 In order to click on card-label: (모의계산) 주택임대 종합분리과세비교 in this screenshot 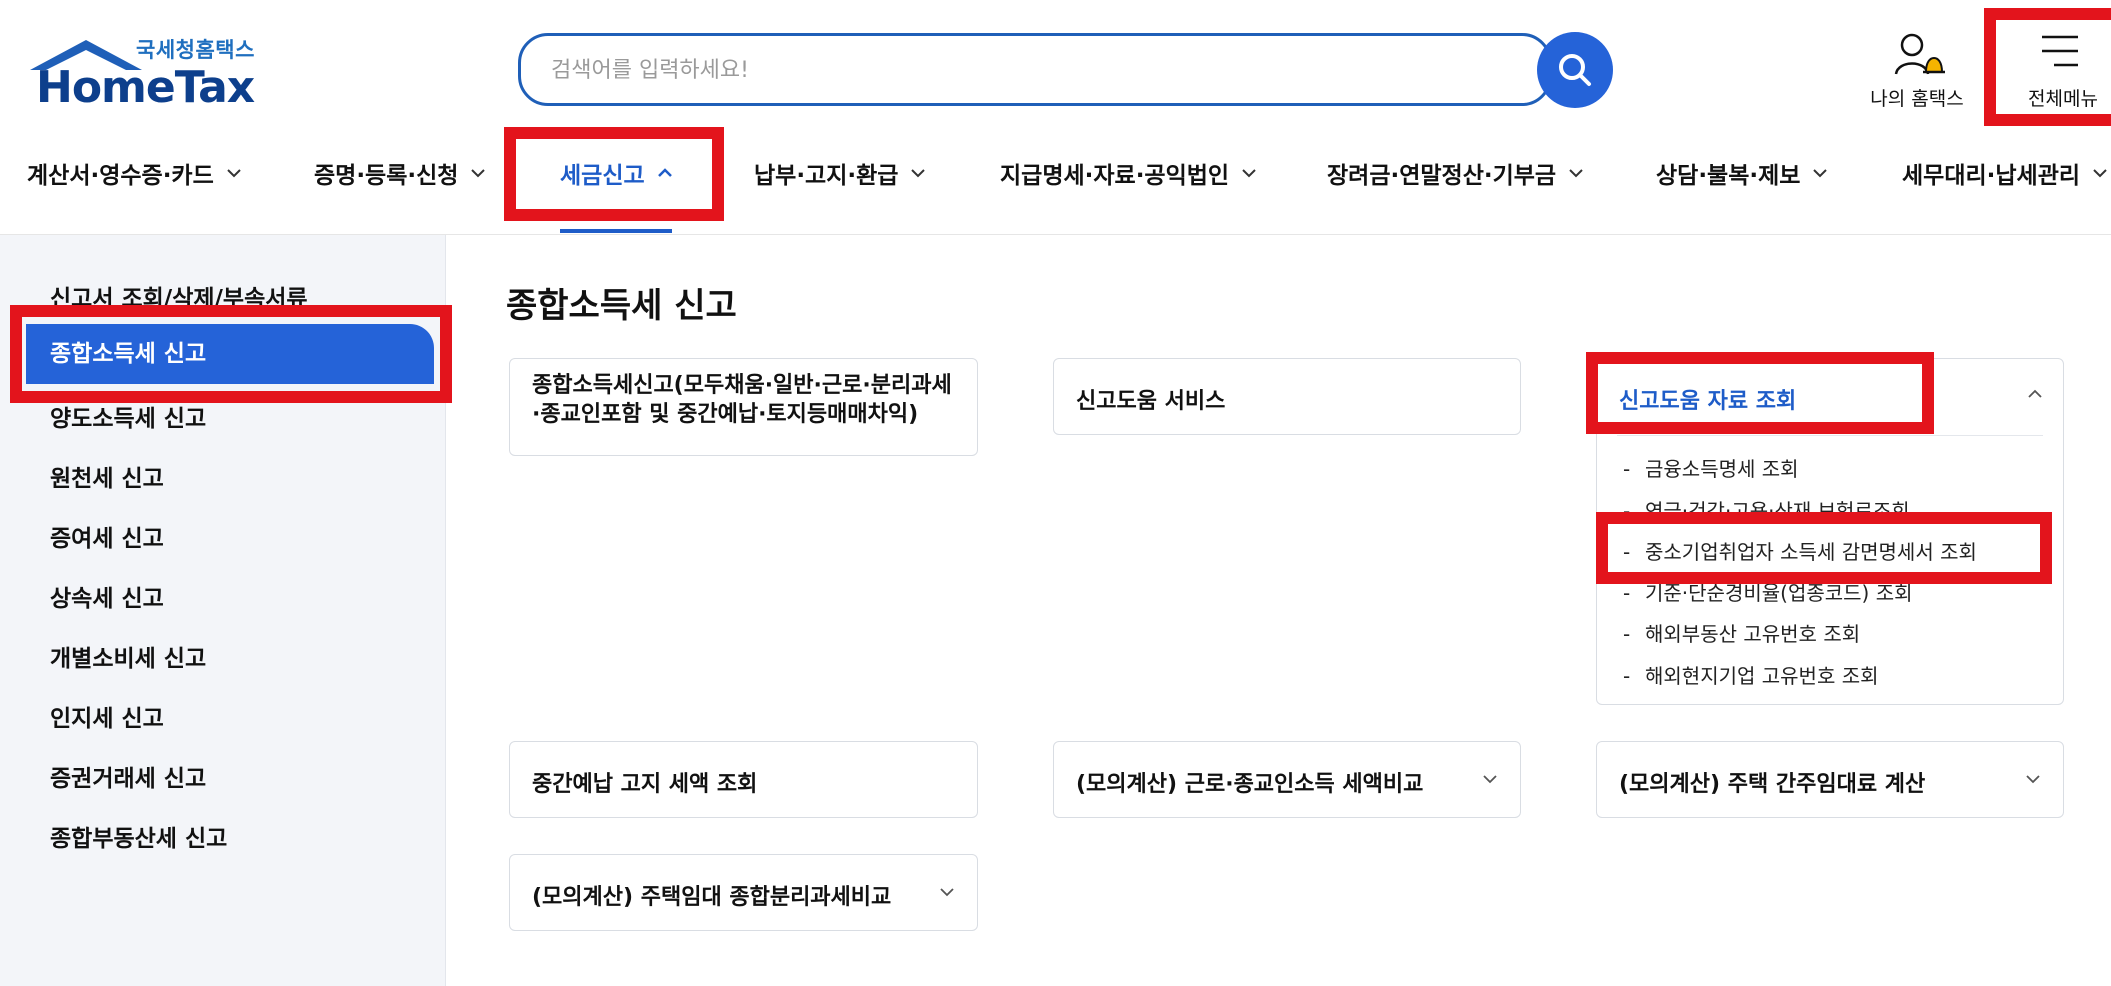, I will do `click(712, 897)`.